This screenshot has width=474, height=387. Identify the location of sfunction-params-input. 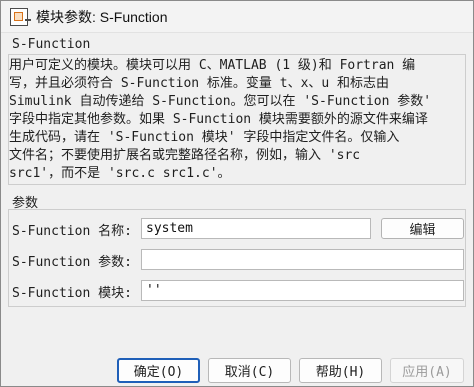
(302, 259).